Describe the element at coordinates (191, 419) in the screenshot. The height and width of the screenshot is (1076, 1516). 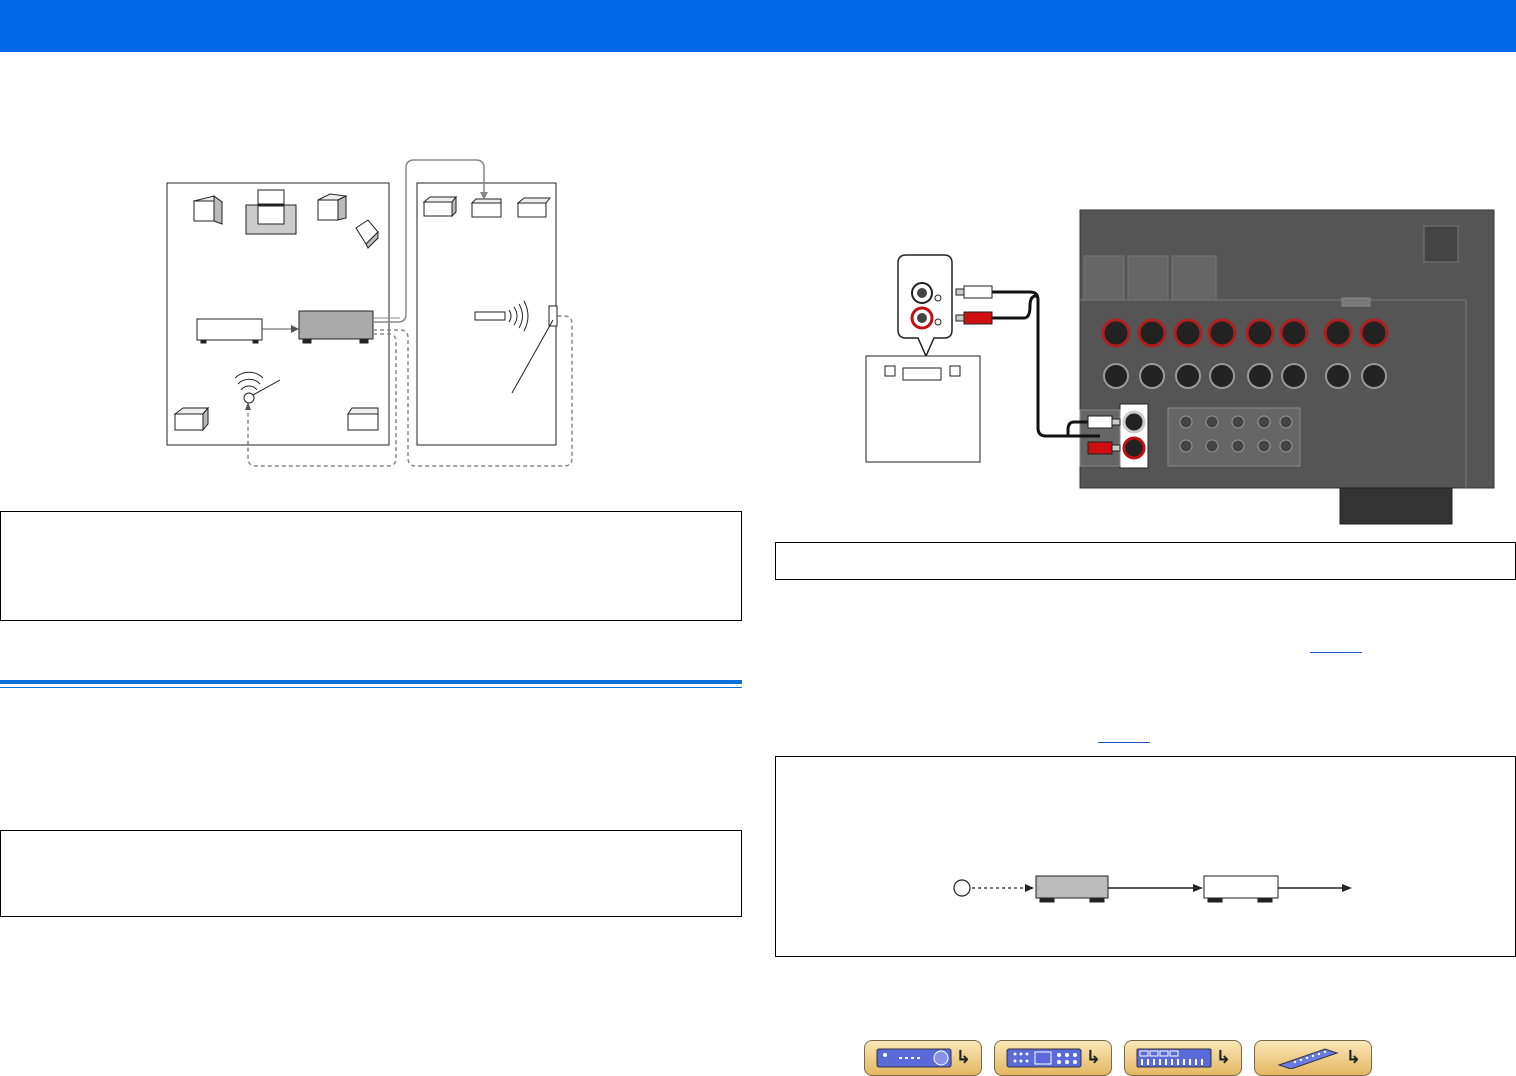
I see `surround-left-speaker-icon` at that location.